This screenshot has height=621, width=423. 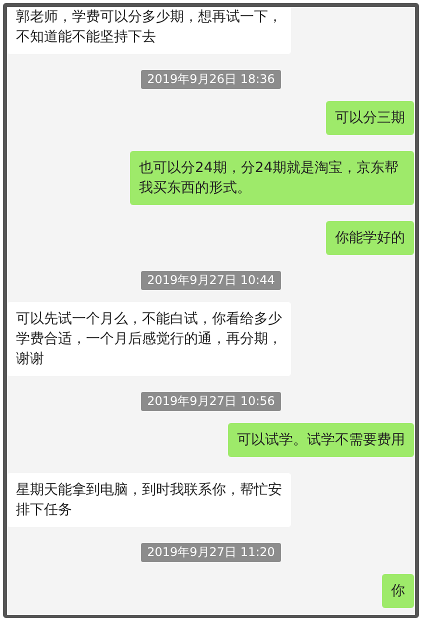 What do you see at coordinates (272, 178) in the screenshot?
I see `message-bubble: 也可以分24期，分24期就是淘宝，京东帮我买东西的形式。` at bounding box center [272, 178].